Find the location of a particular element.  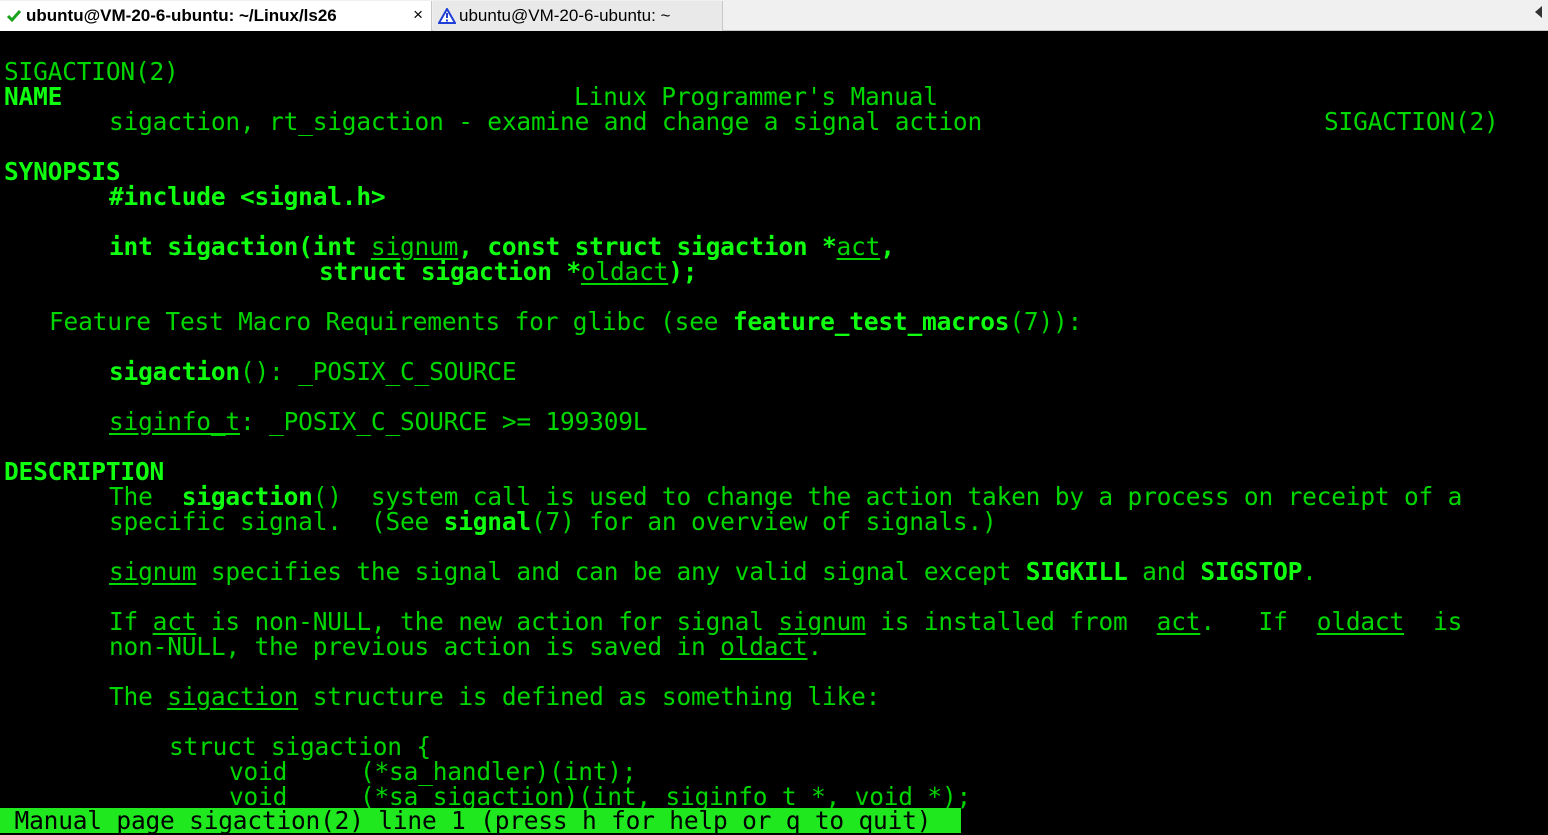

code-text: struct sigaction * is located at coordinates (450, 271).